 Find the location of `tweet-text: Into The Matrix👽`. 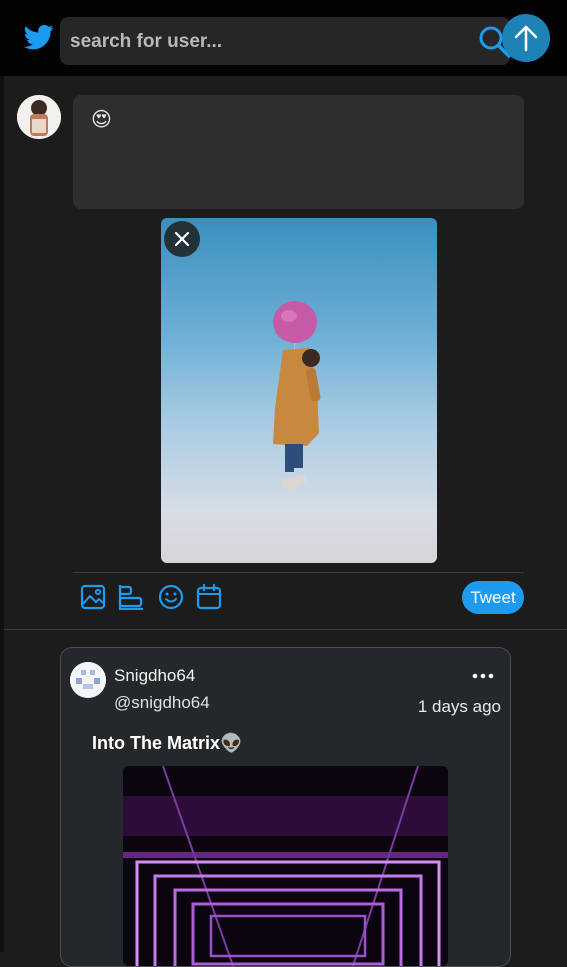

tweet-text: Into The Matrix👽 is located at coordinates (167, 743).